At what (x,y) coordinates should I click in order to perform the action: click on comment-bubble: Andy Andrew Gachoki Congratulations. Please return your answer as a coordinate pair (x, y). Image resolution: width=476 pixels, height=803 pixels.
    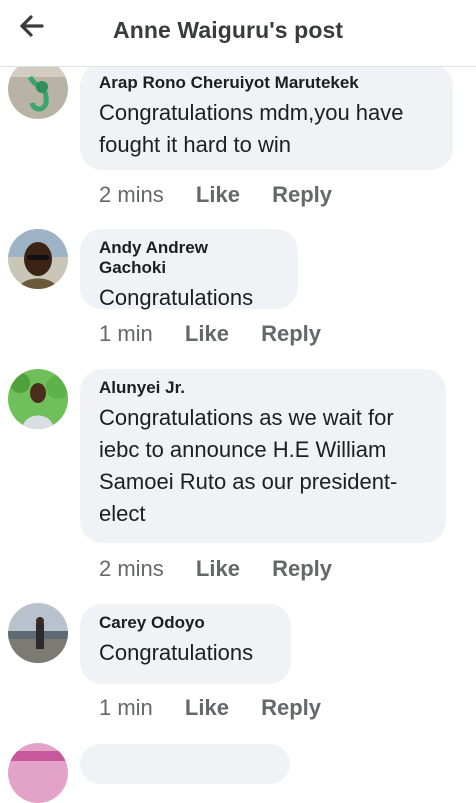
    Looking at the image, I should click on (189, 269).